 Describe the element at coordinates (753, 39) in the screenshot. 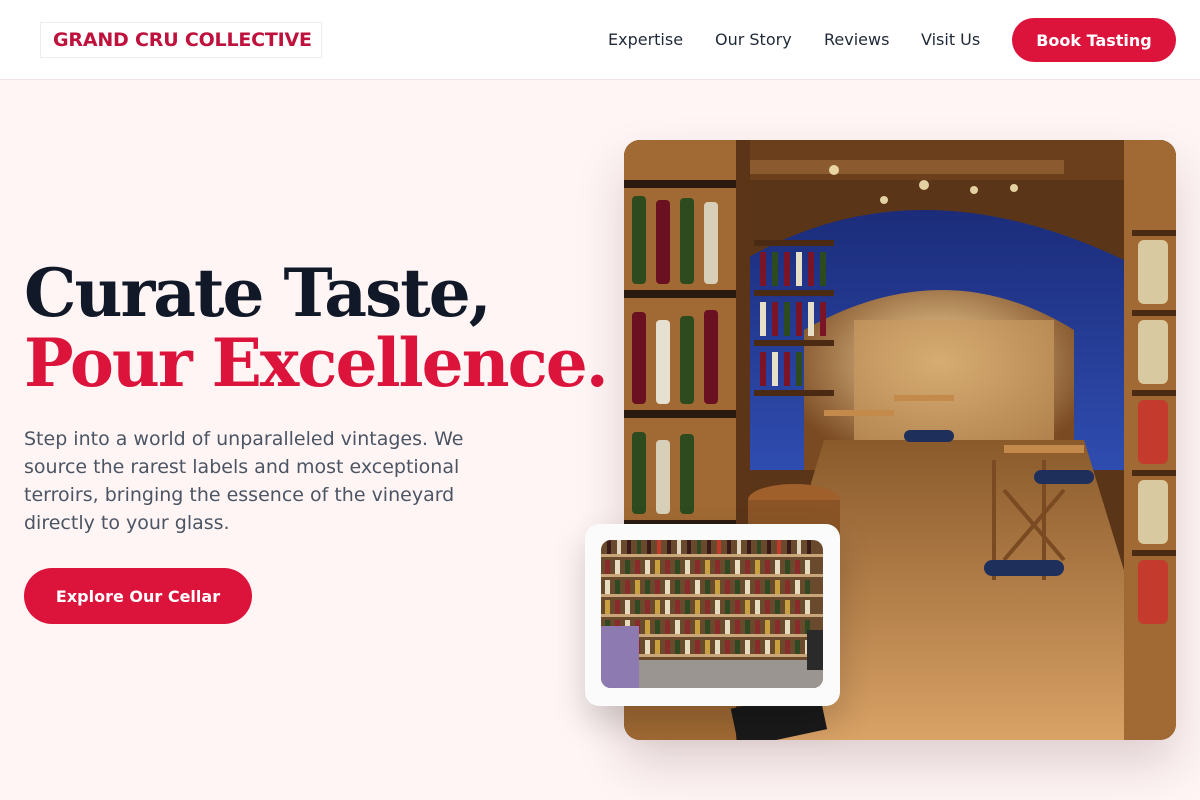

I see `nav-link-our-story: Our Story` at that location.